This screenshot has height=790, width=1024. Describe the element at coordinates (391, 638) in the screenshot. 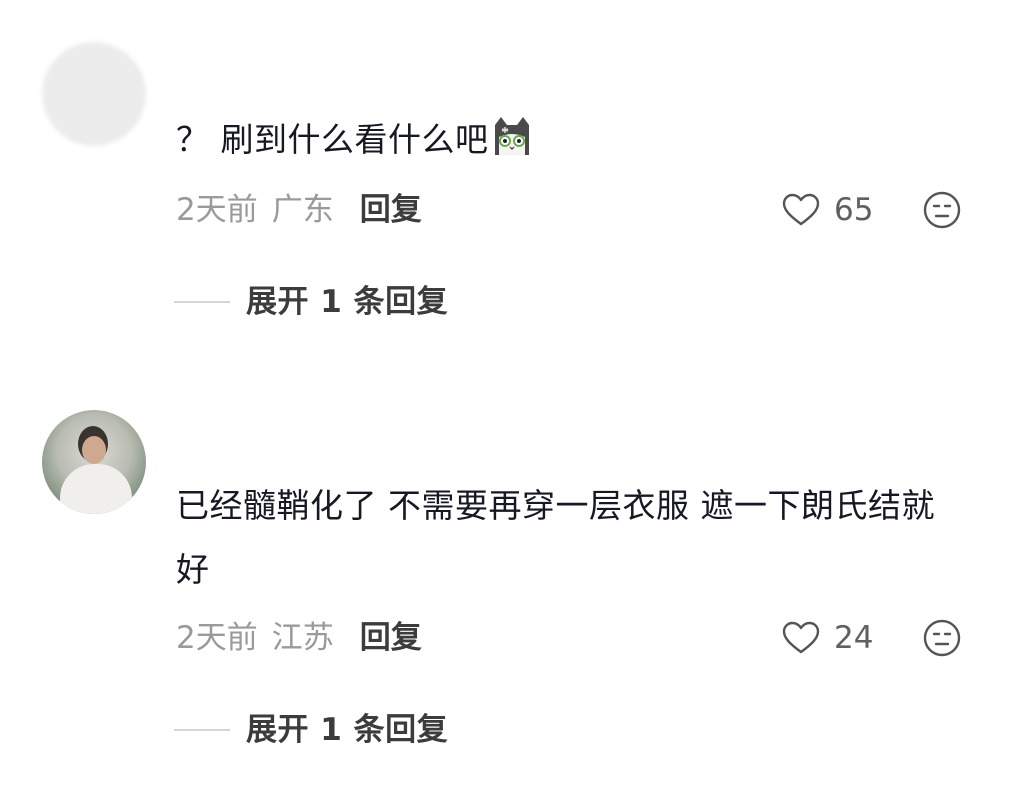

I see `reply-button: 回复` at that location.